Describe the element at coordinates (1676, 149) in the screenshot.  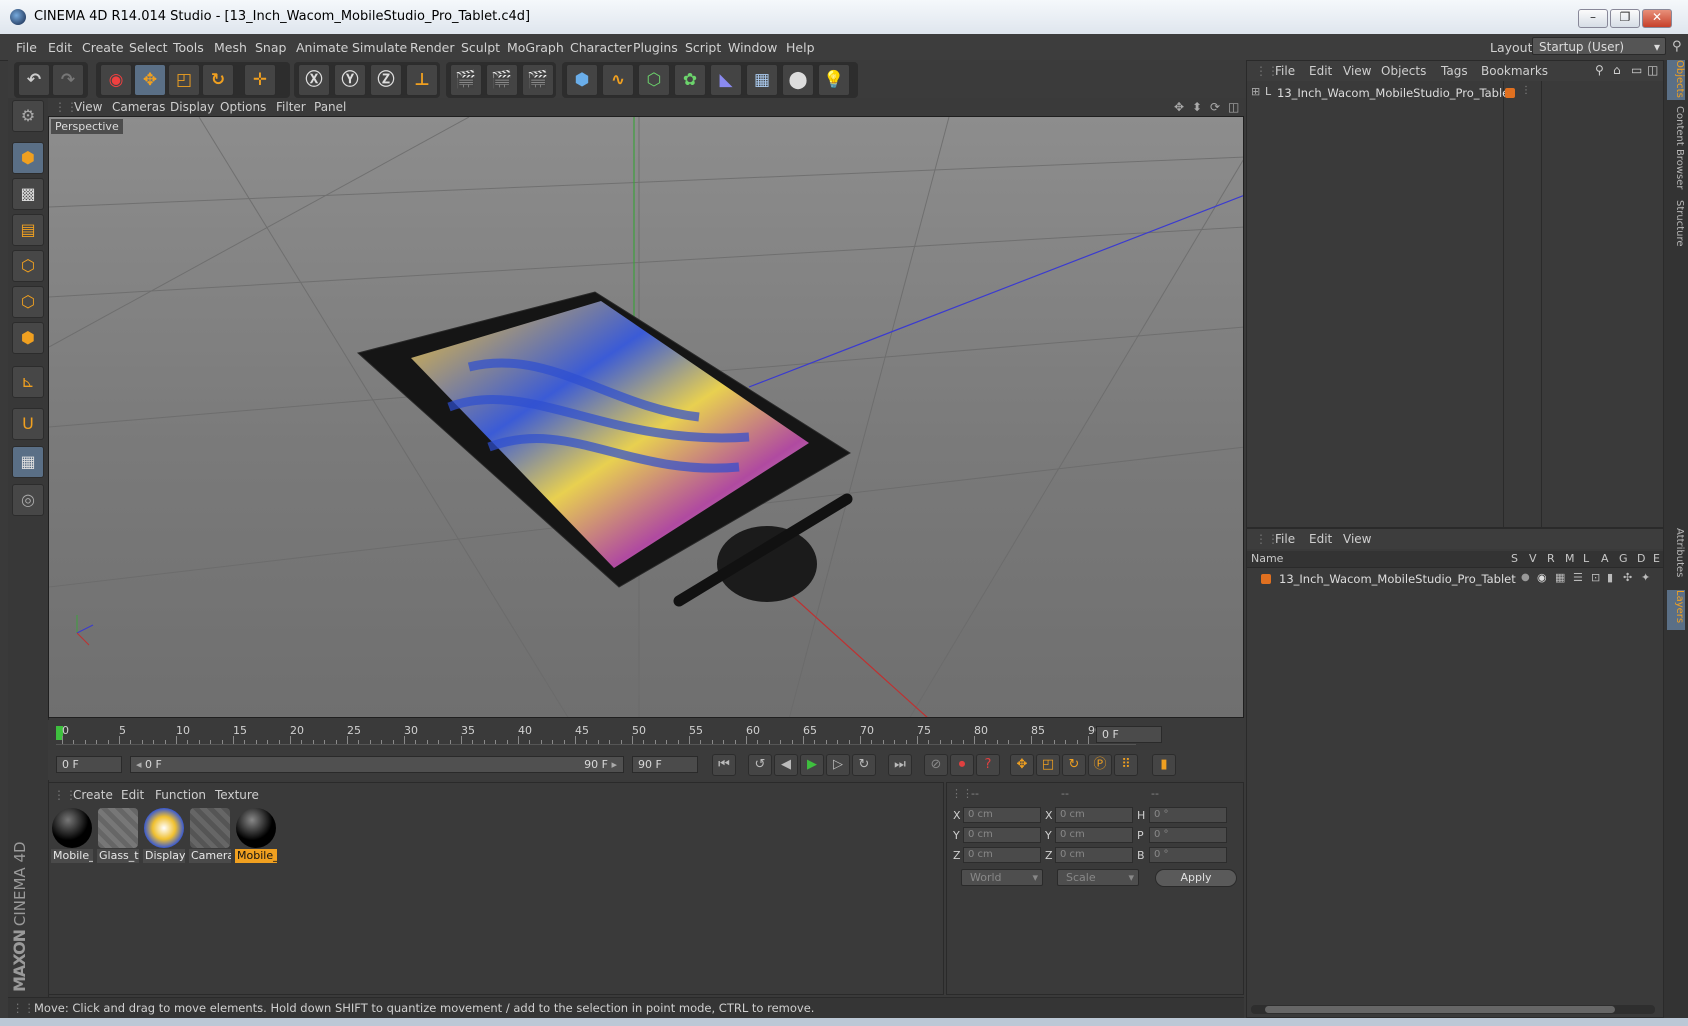
I see `tab-content-browser: Content Browser` at that location.